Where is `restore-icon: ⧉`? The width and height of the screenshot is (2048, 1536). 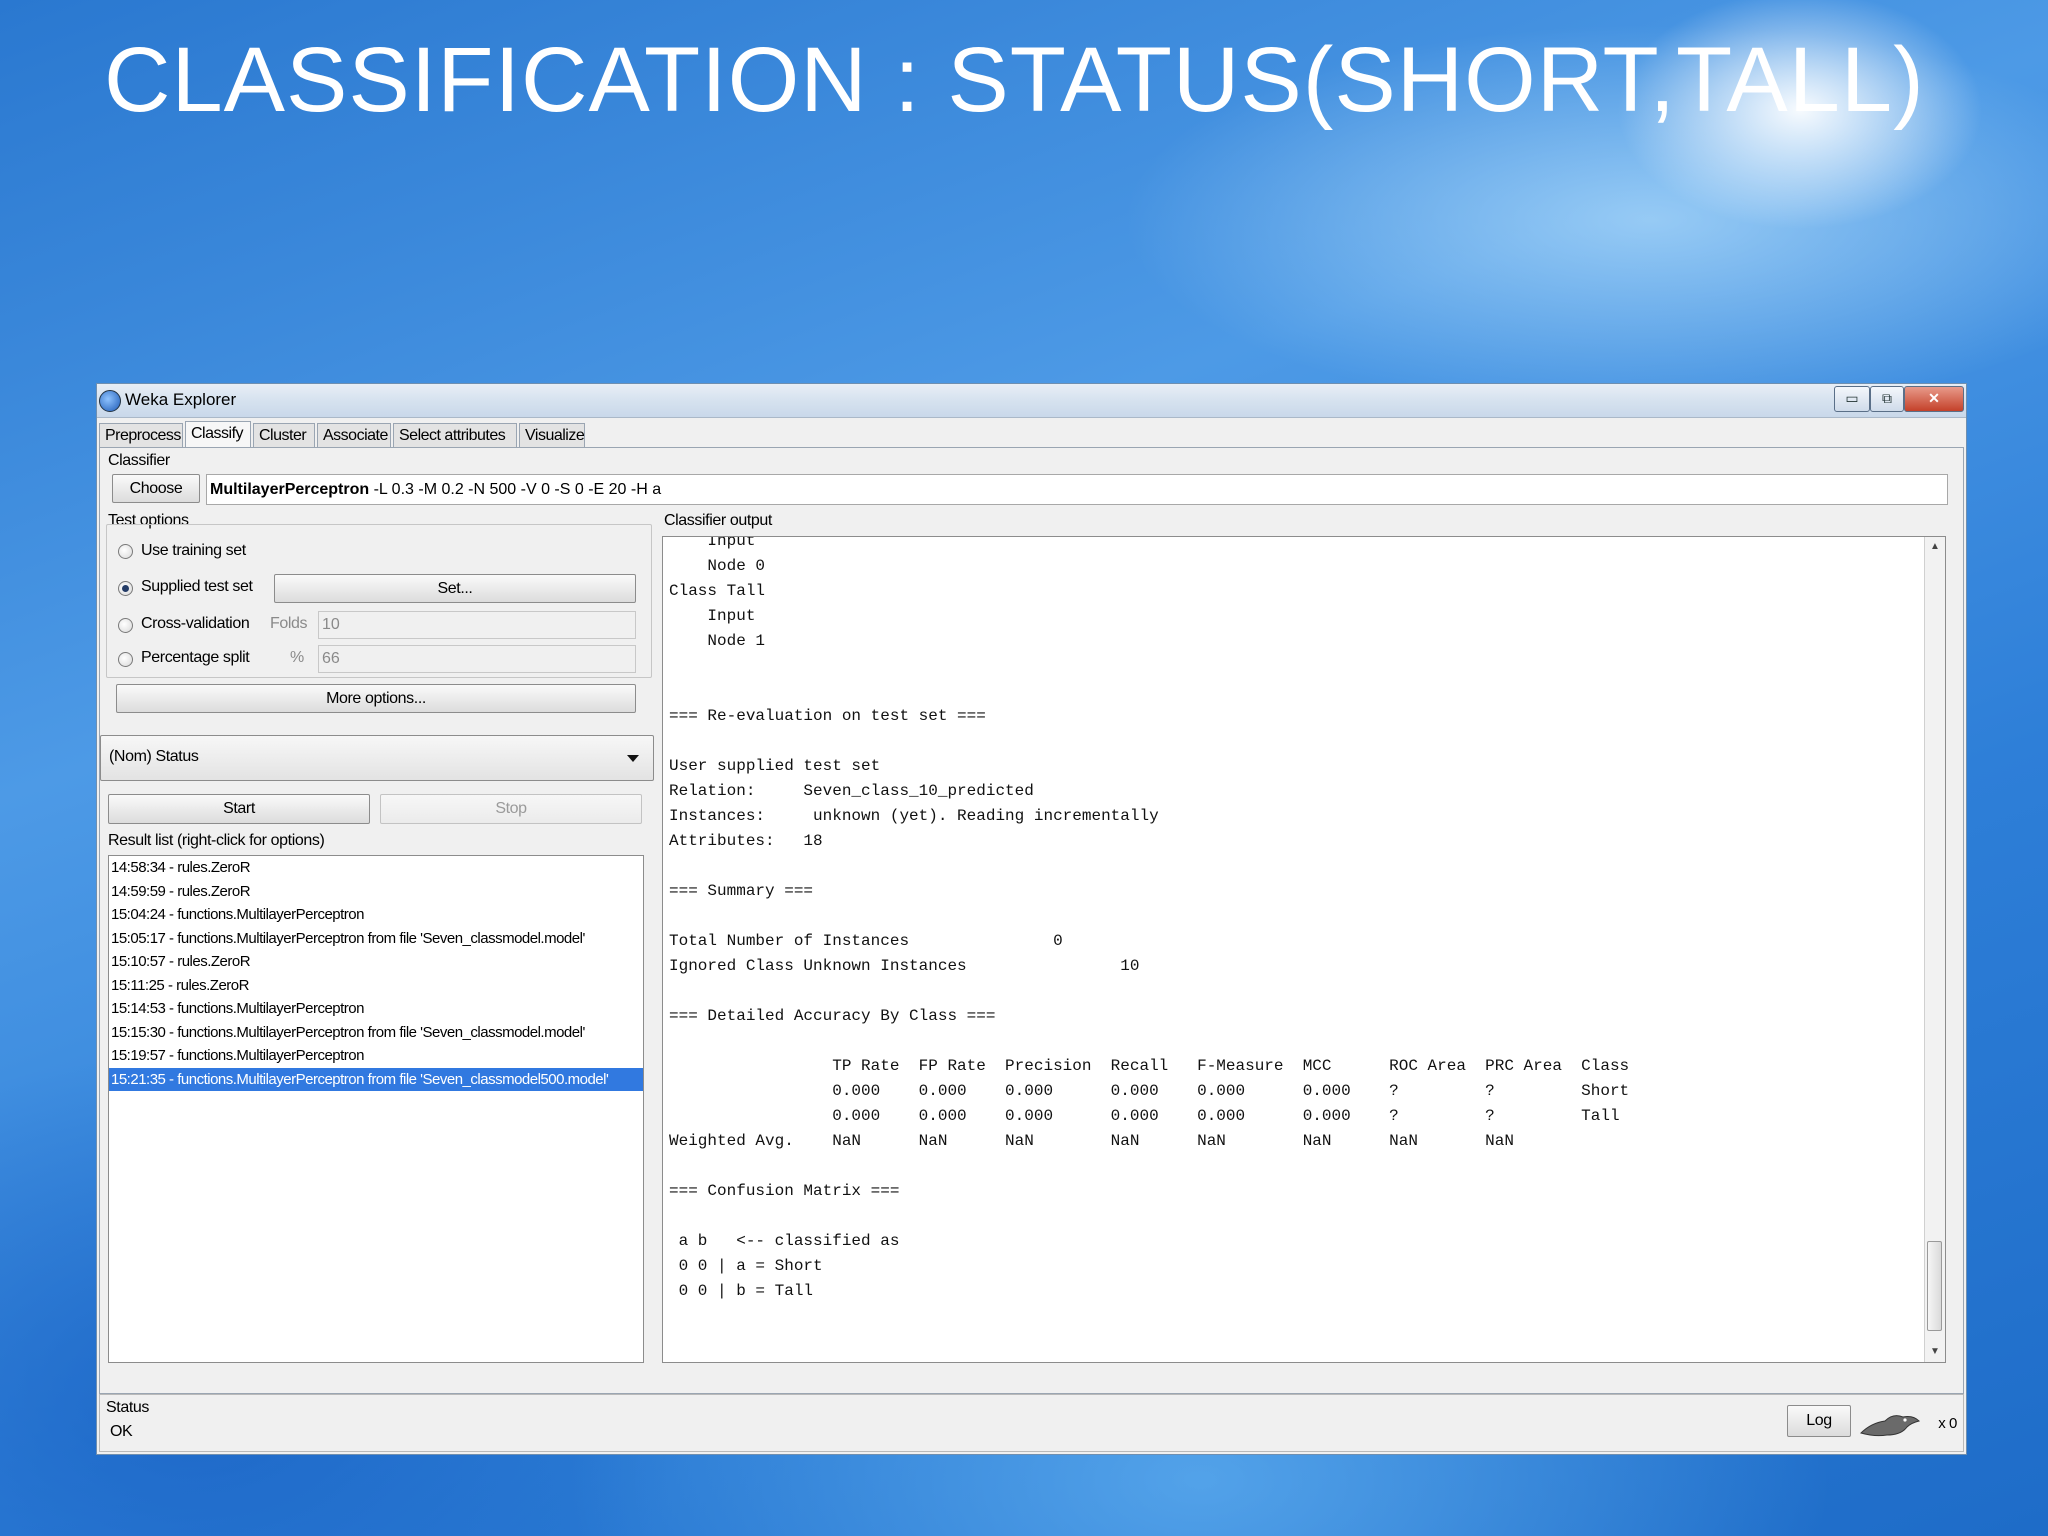
restore-icon: ⧉ is located at coordinates (1887, 398).